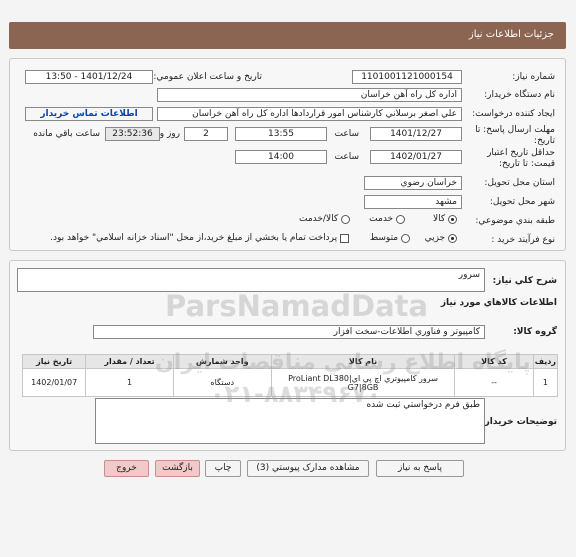 The width and height of the screenshot is (576, 557). Describe the element at coordinates (206, 134) in the screenshot. I see `days-field: 2` at that location.